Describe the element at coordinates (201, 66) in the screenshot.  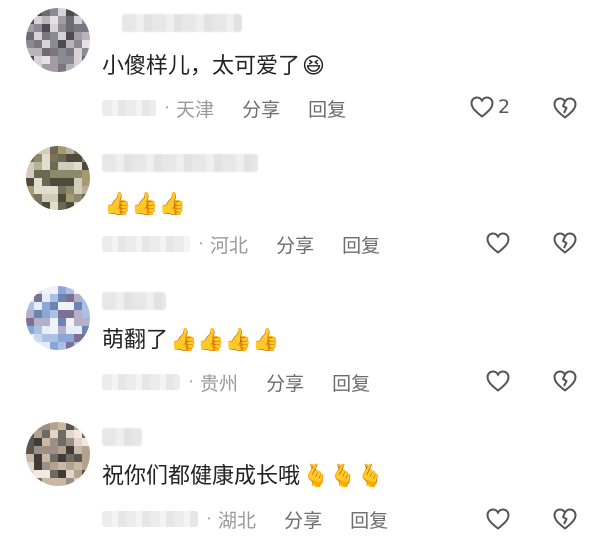
I see `comment-body: 小傻样儿，太可爱了` at that location.